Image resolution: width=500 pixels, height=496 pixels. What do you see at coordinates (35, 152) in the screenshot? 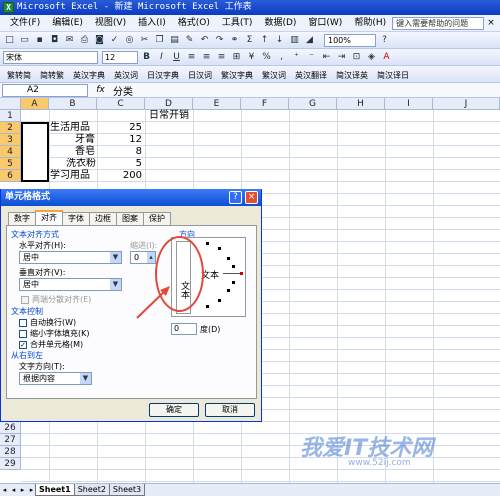
I see `selected-merged-range` at bounding box center [35, 152].